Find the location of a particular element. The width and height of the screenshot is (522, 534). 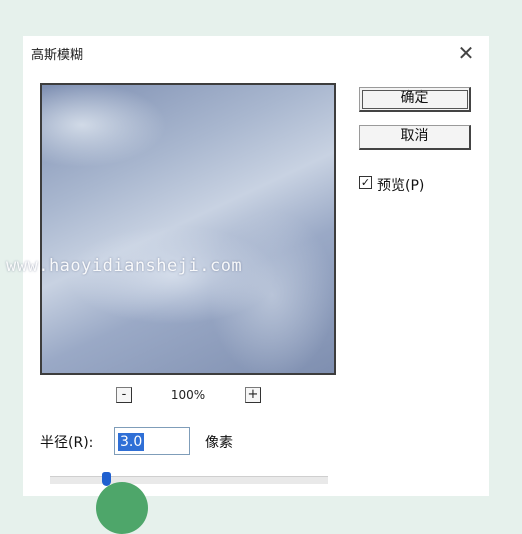

radius-slider-track is located at coordinates (189, 480).